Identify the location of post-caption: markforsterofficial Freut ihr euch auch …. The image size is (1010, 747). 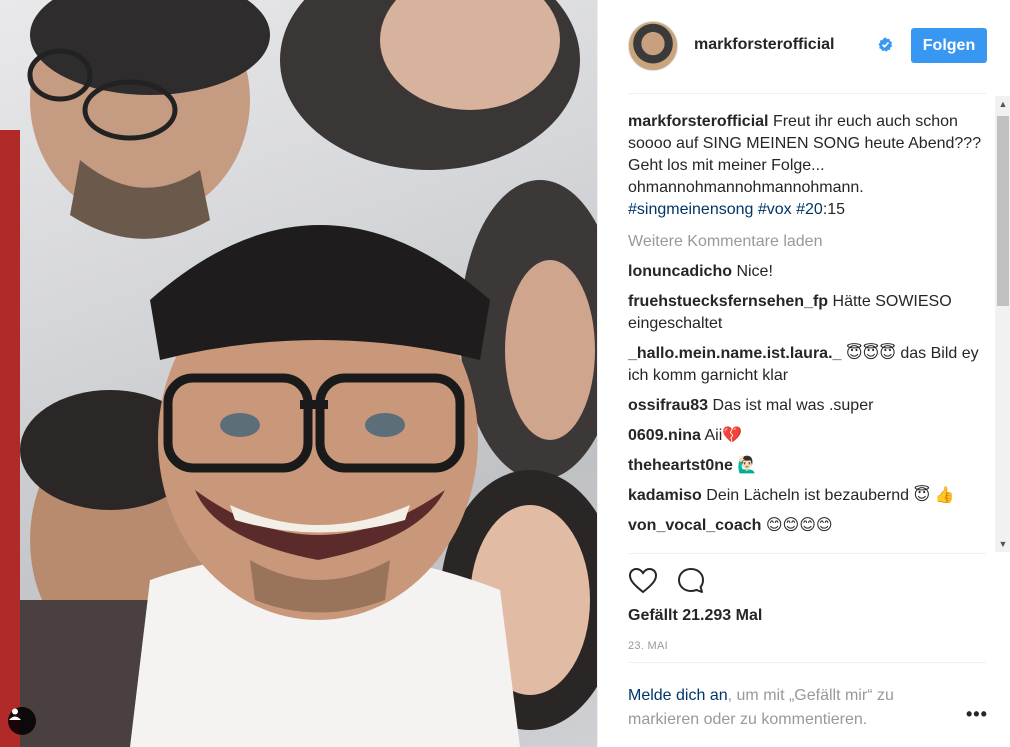
(808, 166).